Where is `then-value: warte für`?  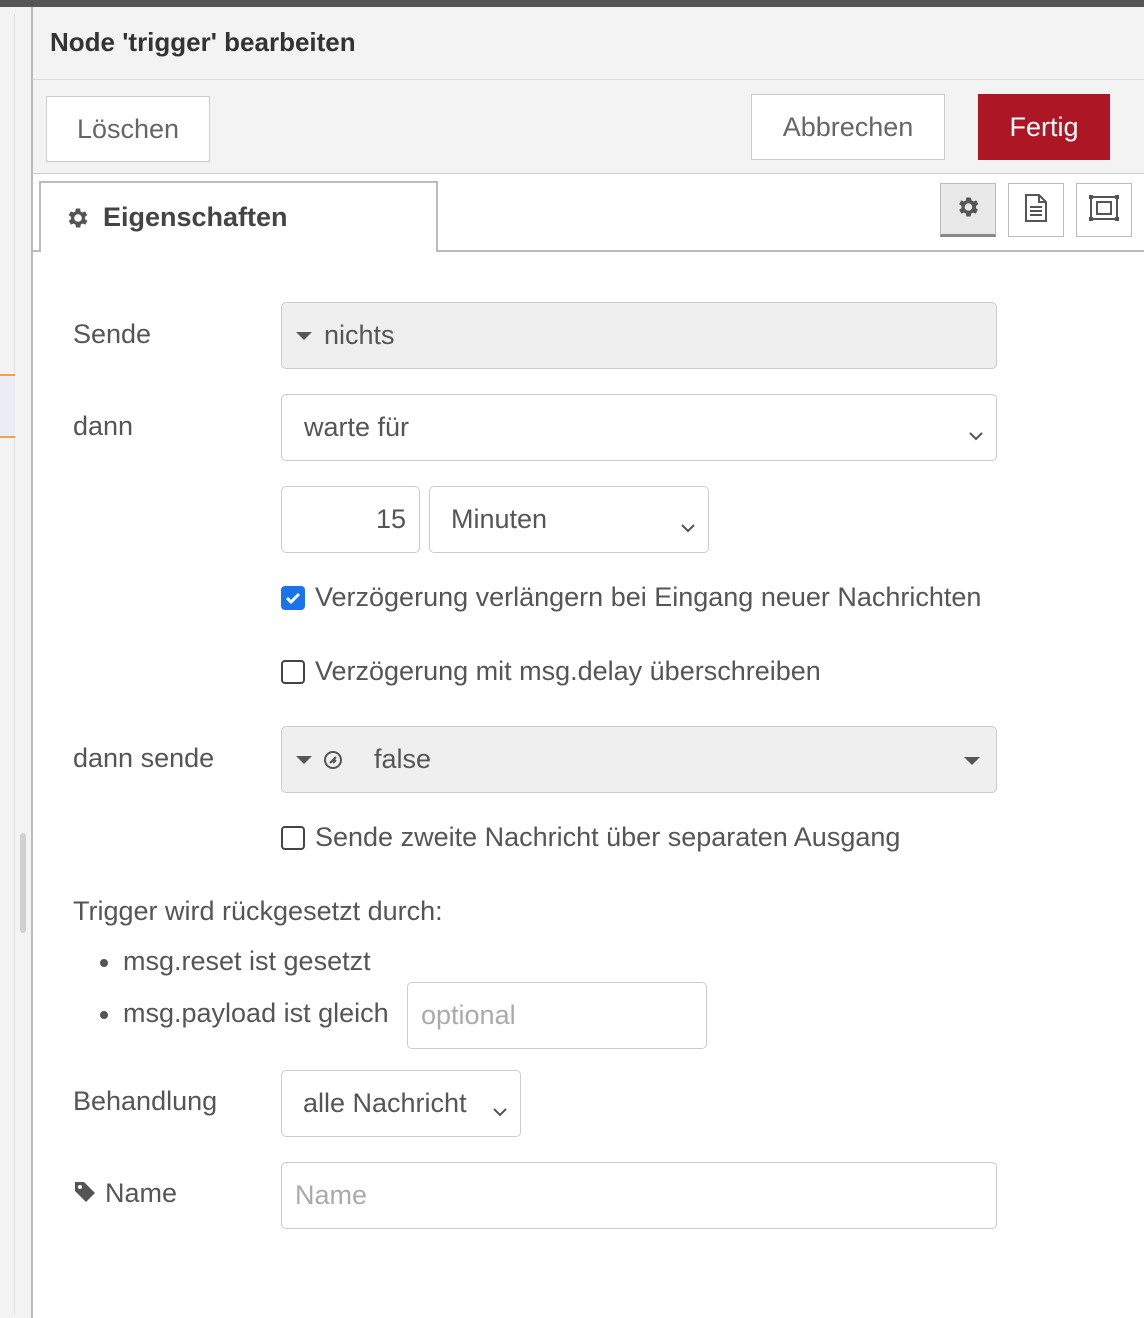 then-value: warte für is located at coordinates (357, 427).